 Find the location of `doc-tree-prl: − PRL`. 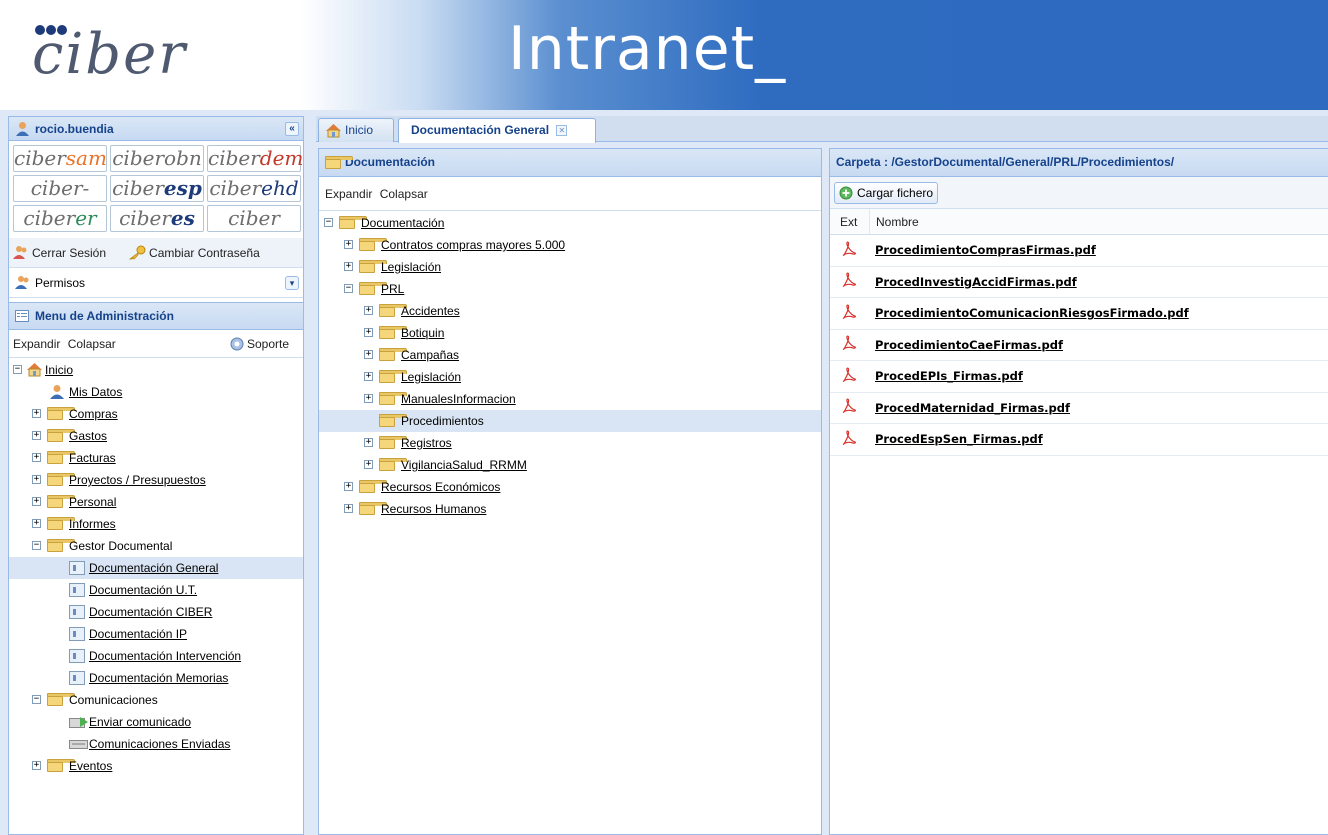

doc-tree-prl: − PRL is located at coordinates (570, 289).